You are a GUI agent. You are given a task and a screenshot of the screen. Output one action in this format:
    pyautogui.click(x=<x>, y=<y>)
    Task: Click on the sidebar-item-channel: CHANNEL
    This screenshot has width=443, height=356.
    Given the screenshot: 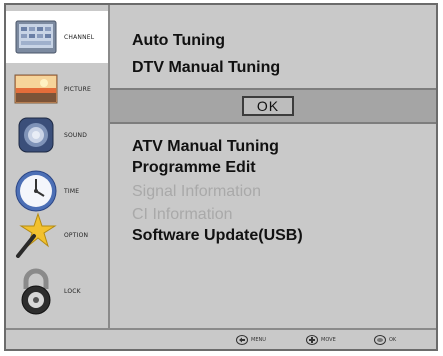 What is the action you would take?
    pyautogui.click(x=57, y=37)
    